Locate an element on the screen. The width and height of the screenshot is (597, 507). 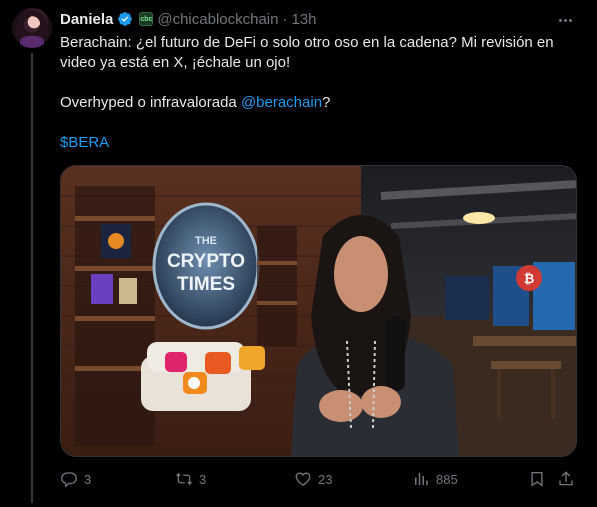
repost-icon is located at coordinates (184, 479).